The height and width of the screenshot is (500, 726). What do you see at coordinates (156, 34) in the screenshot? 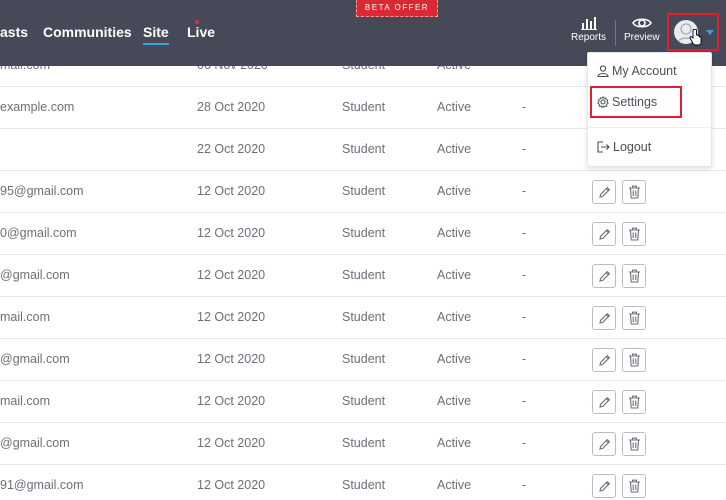
I see `nav-item-site: Site` at bounding box center [156, 34].